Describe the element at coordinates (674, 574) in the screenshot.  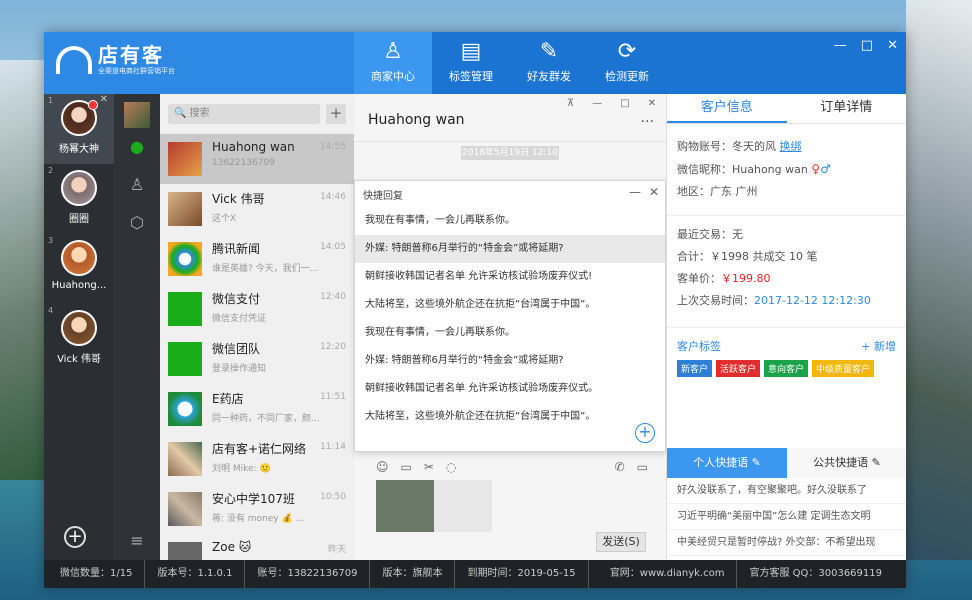
I see `official-site: 官网：www.dianyk.com` at that location.